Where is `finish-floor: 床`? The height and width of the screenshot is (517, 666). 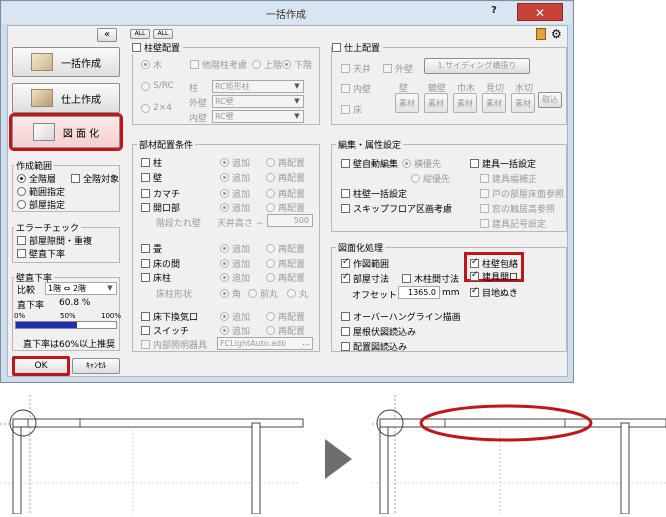
finish-floor: 床 is located at coordinates (351, 109).